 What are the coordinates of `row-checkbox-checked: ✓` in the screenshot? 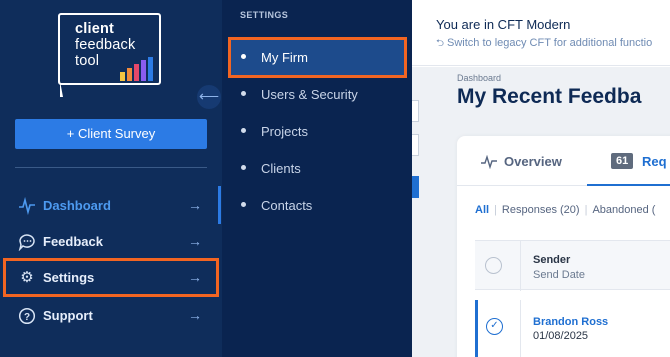 It's located at (494, 326).